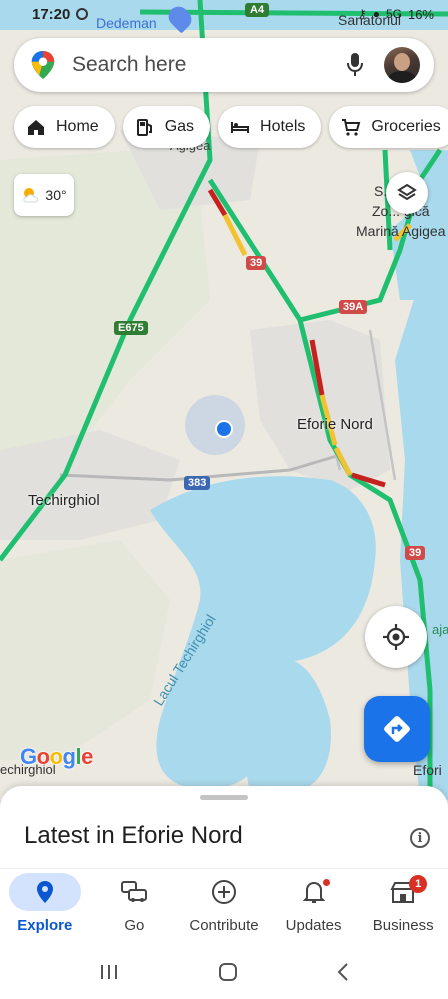 Image resolution: width=448 pixels, height=999 pixels. I want to click on cart-icon, so click(351, 127).